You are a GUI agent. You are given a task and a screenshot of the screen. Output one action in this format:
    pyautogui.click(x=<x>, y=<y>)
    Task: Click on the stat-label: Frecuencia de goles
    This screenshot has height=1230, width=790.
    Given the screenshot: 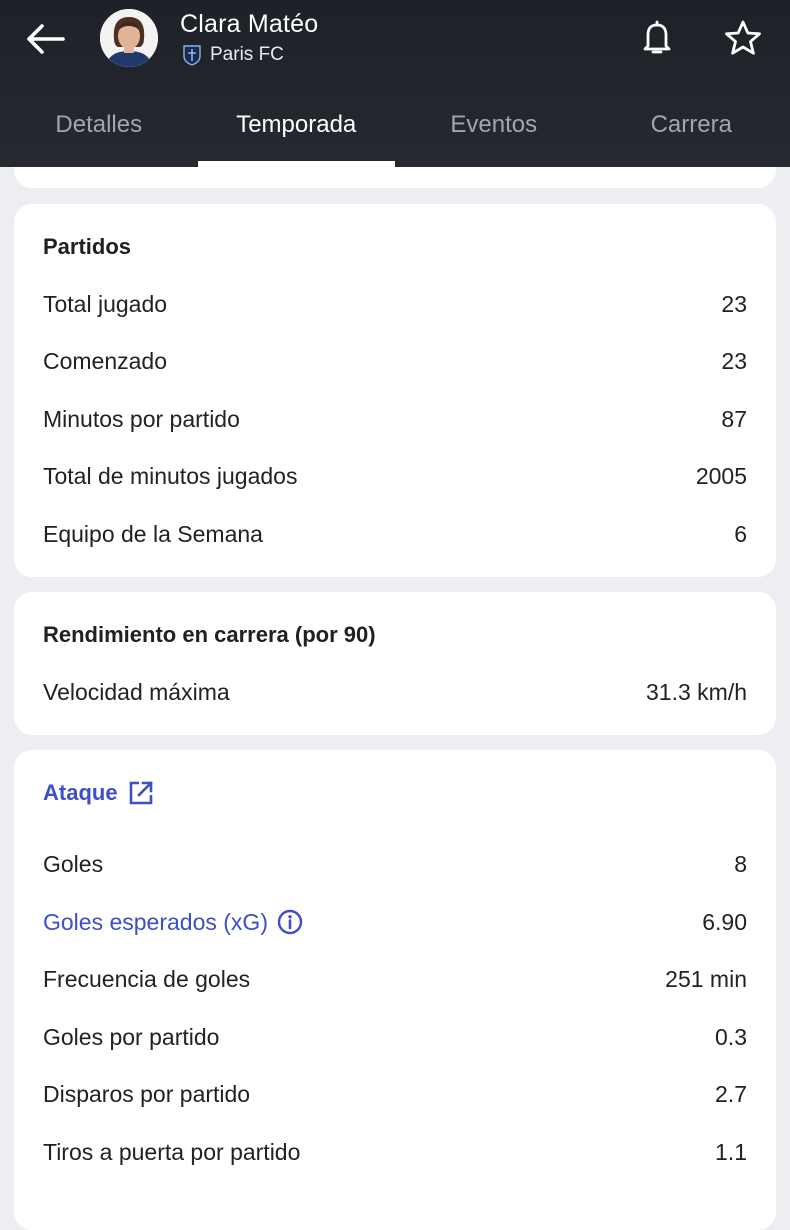 What is the action you would take?
    pyautogui.click(x=146, y=979)
    